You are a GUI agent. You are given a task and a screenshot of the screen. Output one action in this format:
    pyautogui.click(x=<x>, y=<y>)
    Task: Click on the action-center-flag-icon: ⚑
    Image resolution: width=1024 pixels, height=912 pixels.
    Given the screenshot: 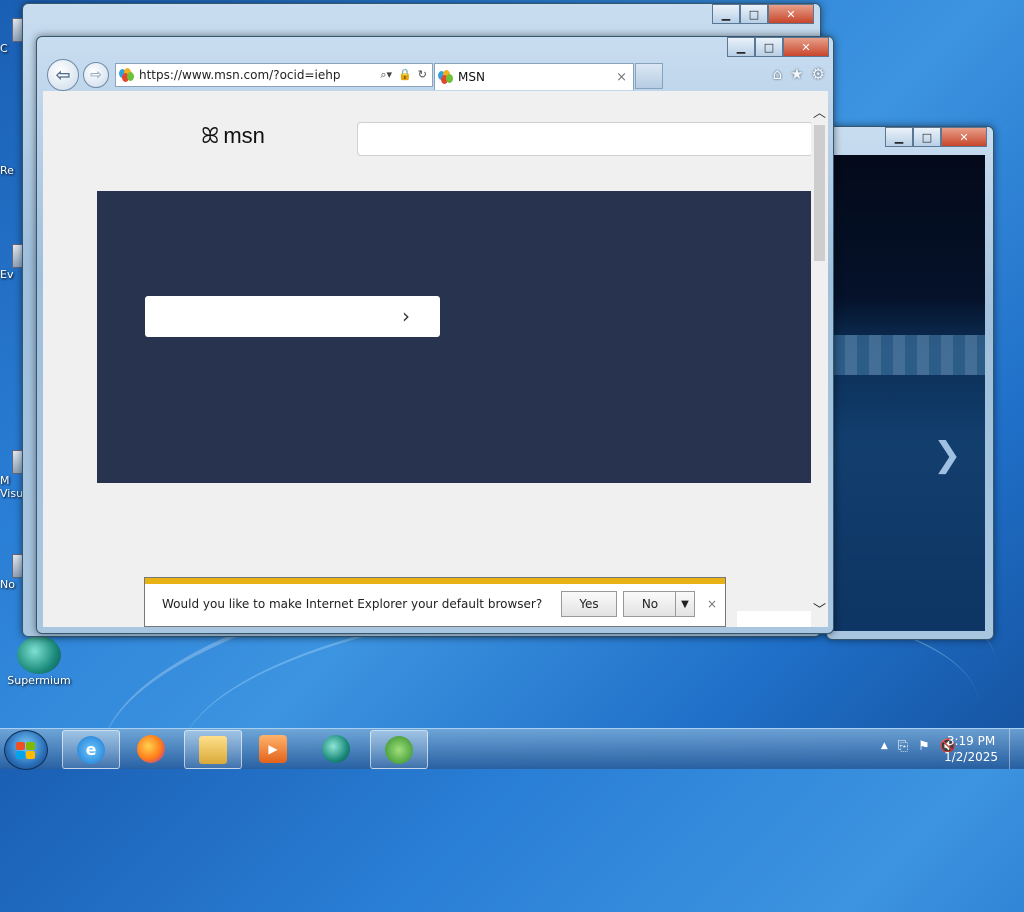 What is the action you would take?
    pyautogui.click(x=924, y=746)
    